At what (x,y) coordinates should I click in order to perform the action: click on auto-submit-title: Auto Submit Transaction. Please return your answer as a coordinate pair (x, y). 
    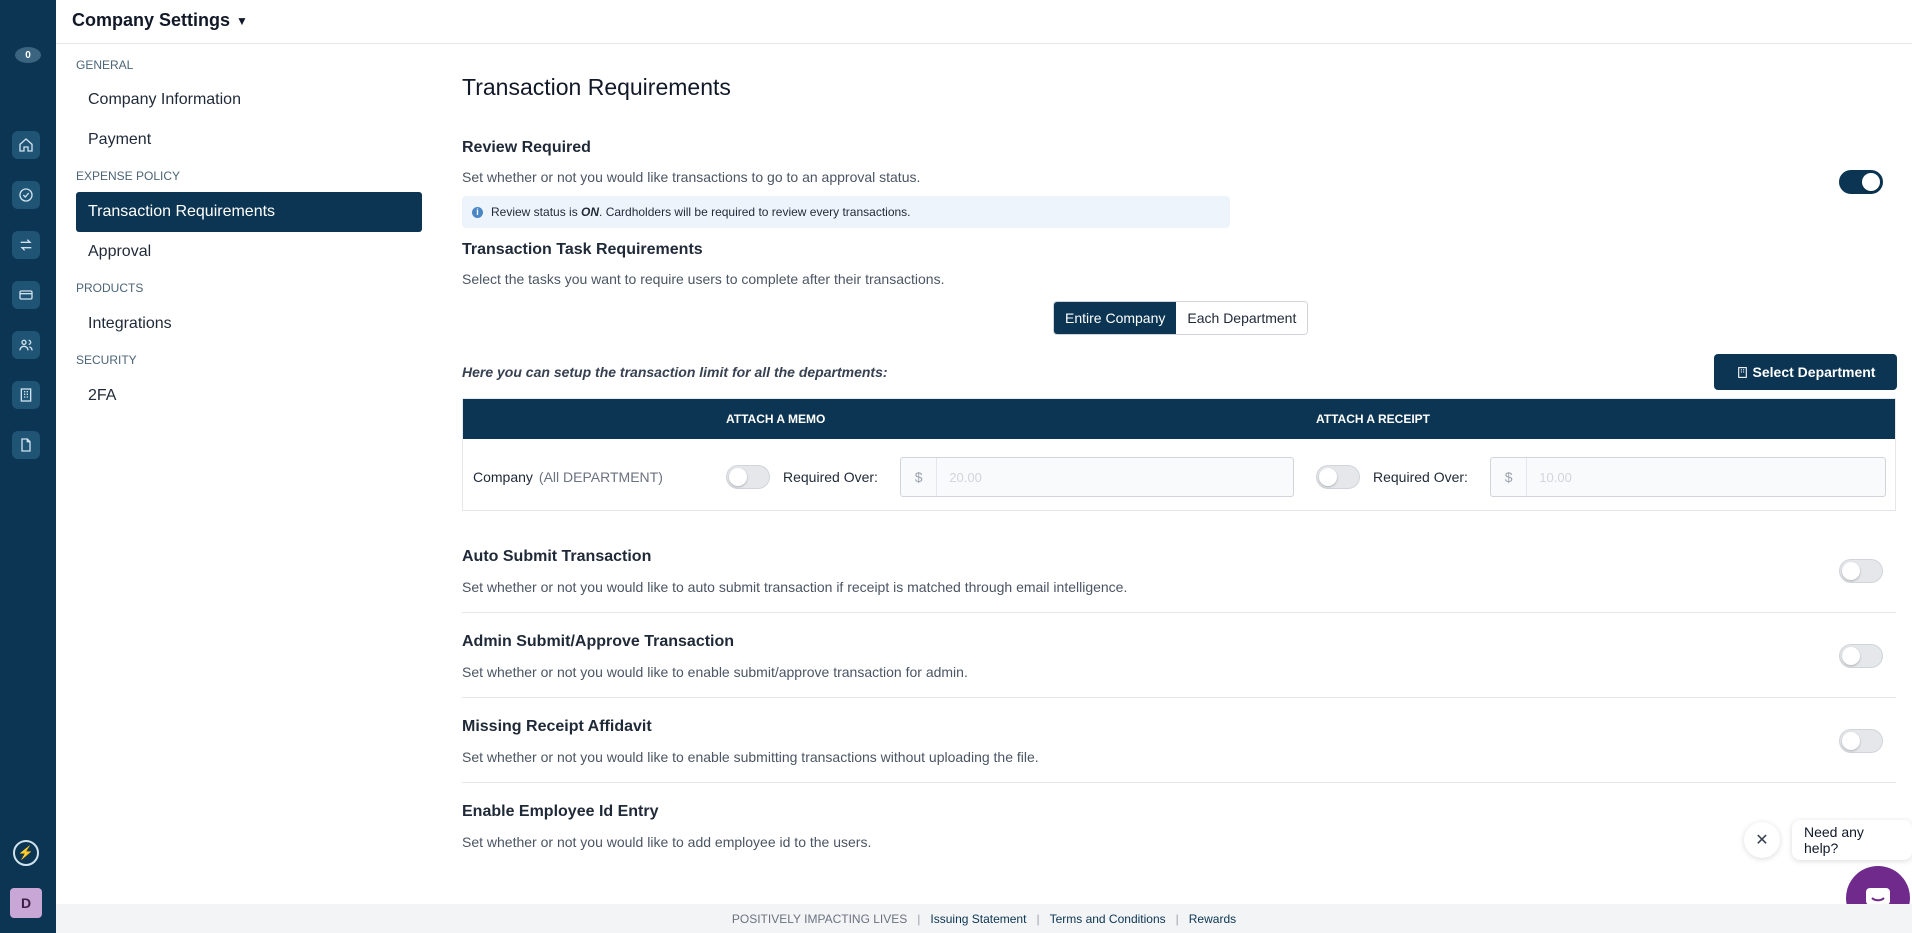
    Looking at the image, I should click on (557, 556).